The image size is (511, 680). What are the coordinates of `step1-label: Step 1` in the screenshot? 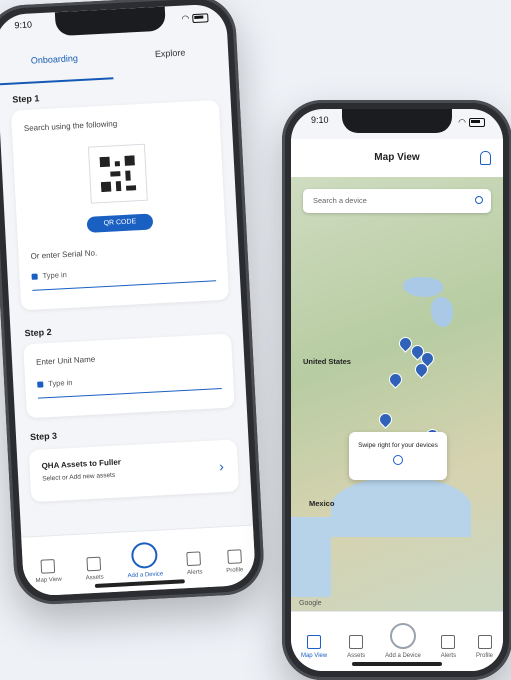 It's located at (26, 99).